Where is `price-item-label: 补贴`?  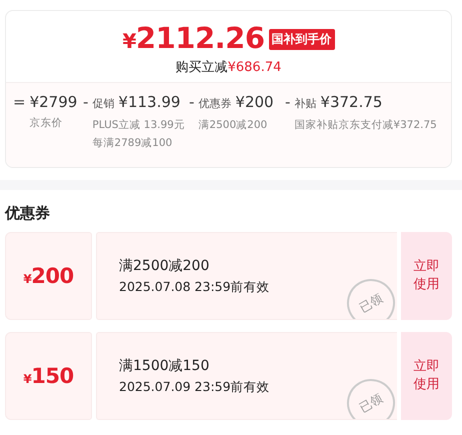 price-item-label: 补贴 is located at coordinates (305, 104).